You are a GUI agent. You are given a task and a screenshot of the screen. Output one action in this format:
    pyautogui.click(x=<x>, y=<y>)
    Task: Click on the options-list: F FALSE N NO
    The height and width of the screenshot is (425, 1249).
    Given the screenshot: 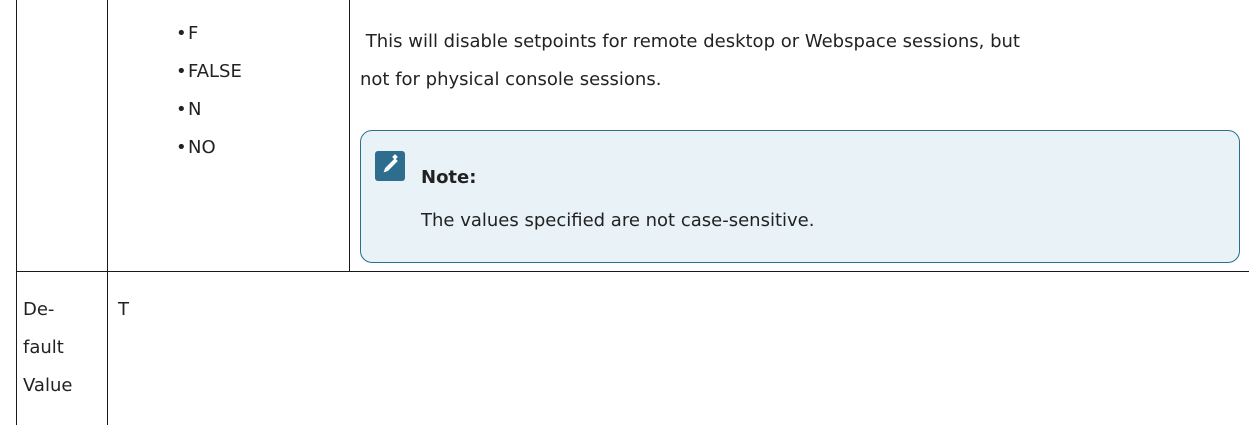 What is the action you would take?
    pyautogui.click(x=209, y=98)
    